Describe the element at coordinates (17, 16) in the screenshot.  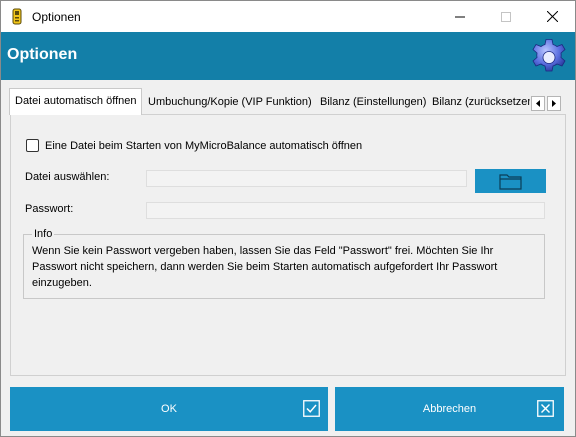
I see `app-icon` at that location.